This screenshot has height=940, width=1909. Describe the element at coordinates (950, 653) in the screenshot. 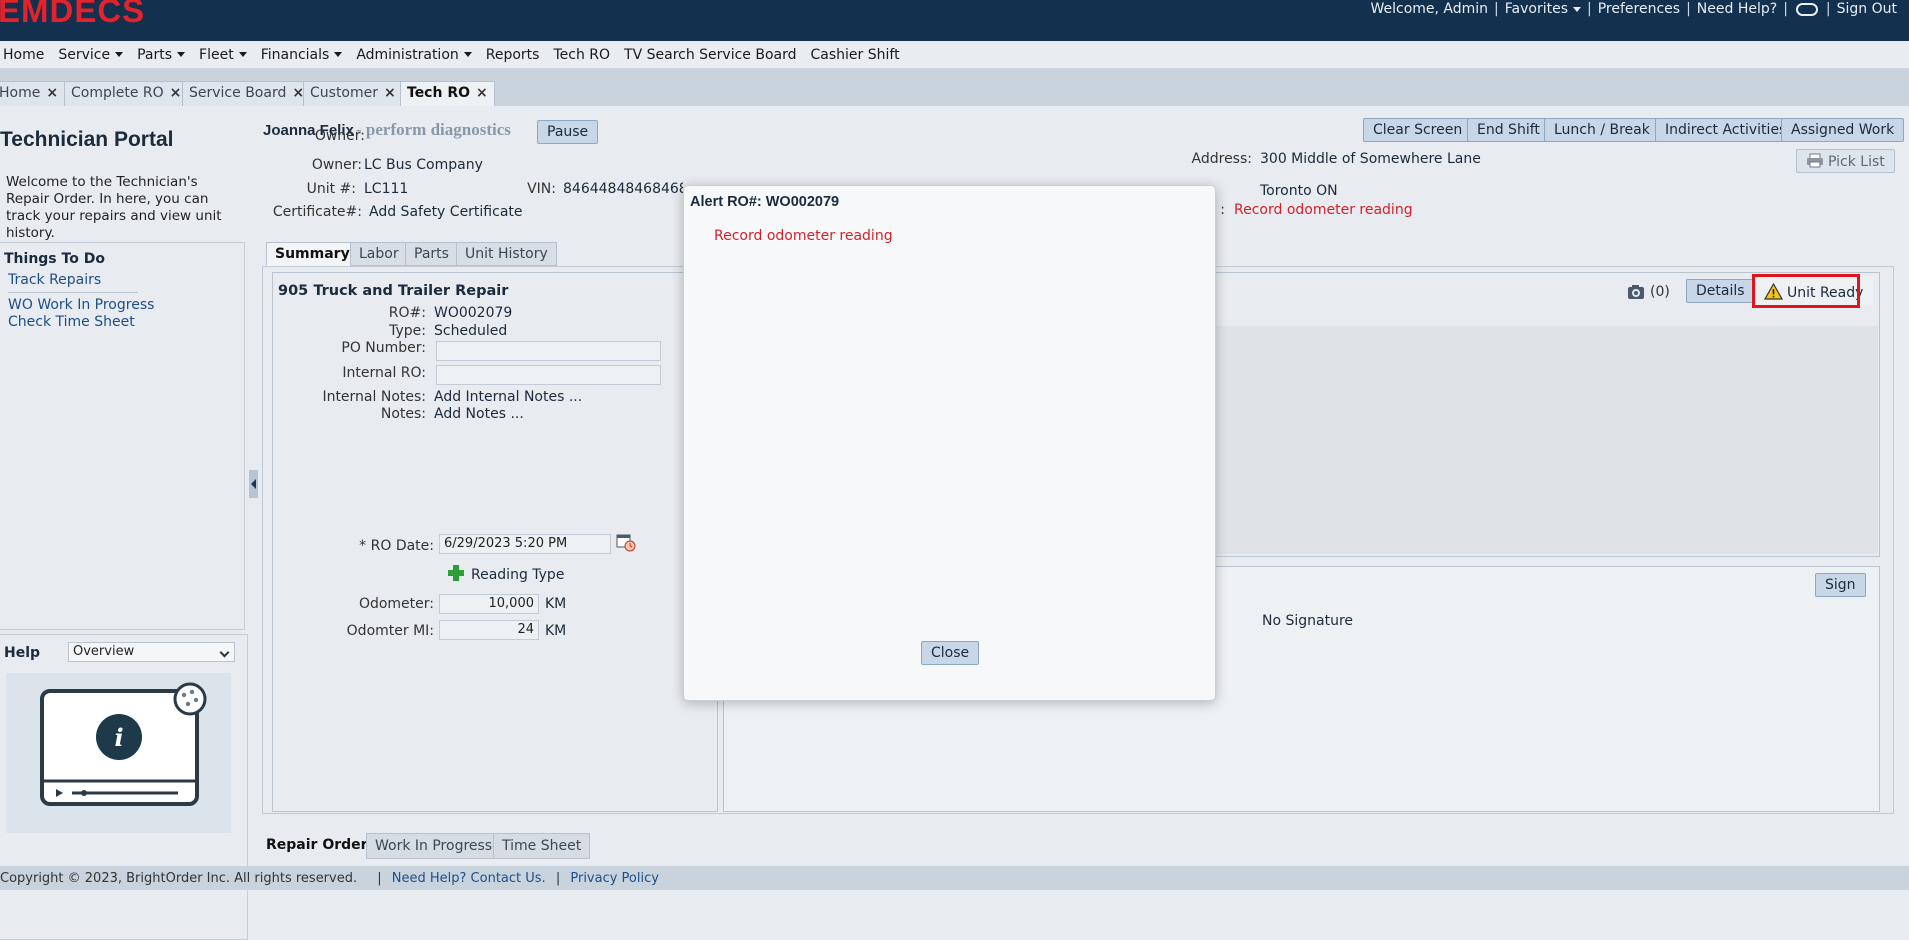

I see `close-button: Close` at that location.